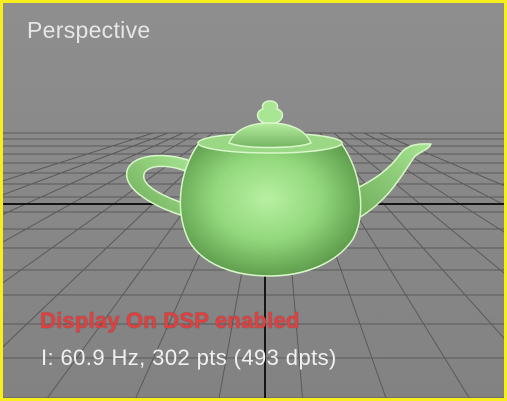 The height and width of the screenshot is (401, 507). I want to click on viewport-label: Perspective, so click(88, 30).